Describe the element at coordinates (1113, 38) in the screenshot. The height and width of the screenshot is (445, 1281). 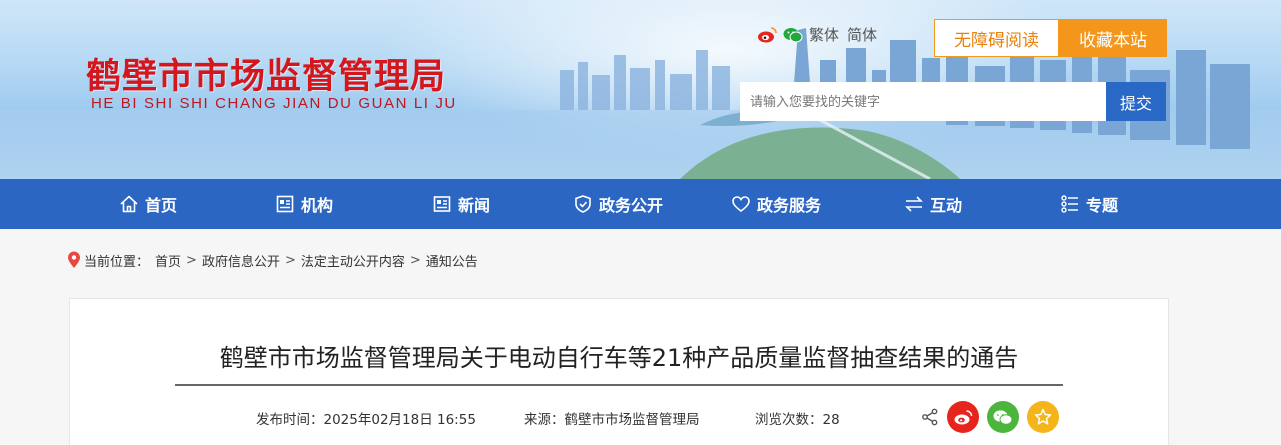
I see `favorite-site-button: 收藏本站` at that location.